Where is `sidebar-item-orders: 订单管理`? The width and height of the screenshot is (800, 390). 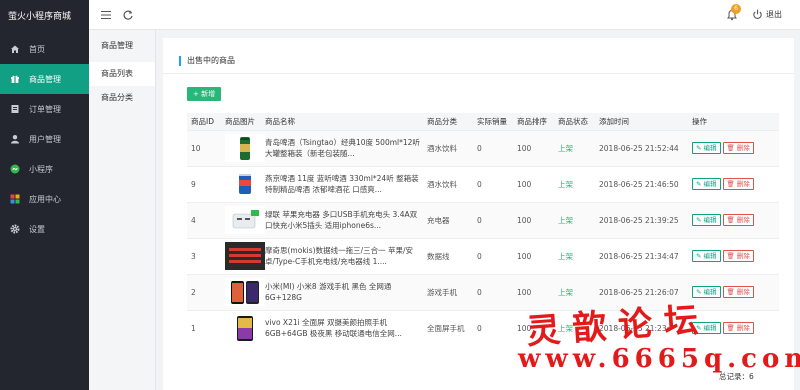 sidebar-item-orders: 订单管理 is located at coordinates (44, 109).